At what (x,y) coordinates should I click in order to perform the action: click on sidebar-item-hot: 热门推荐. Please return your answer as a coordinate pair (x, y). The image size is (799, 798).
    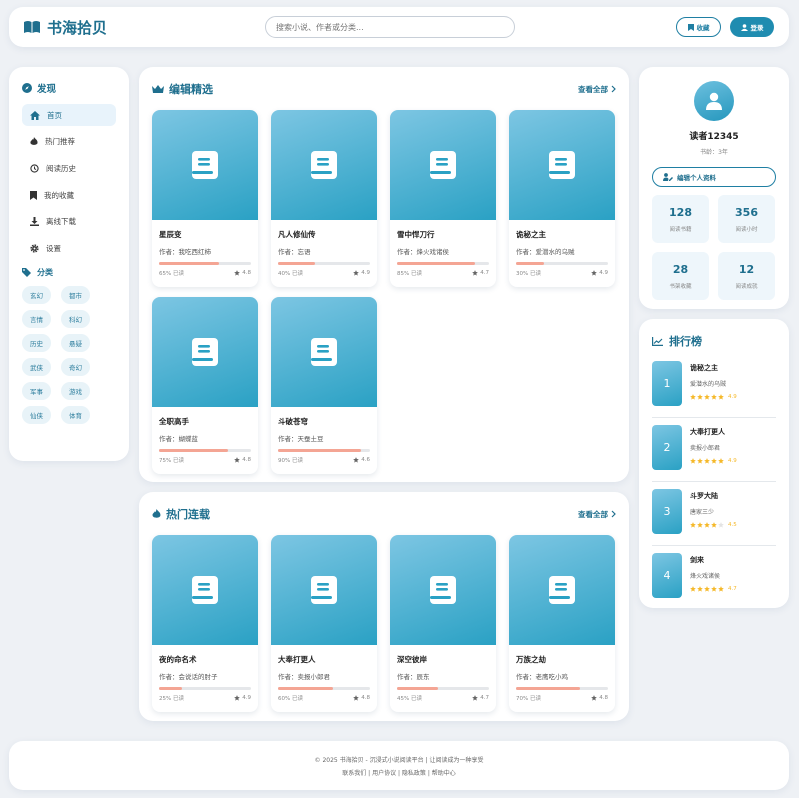
    Looking at the image, I should click on (69, 142).